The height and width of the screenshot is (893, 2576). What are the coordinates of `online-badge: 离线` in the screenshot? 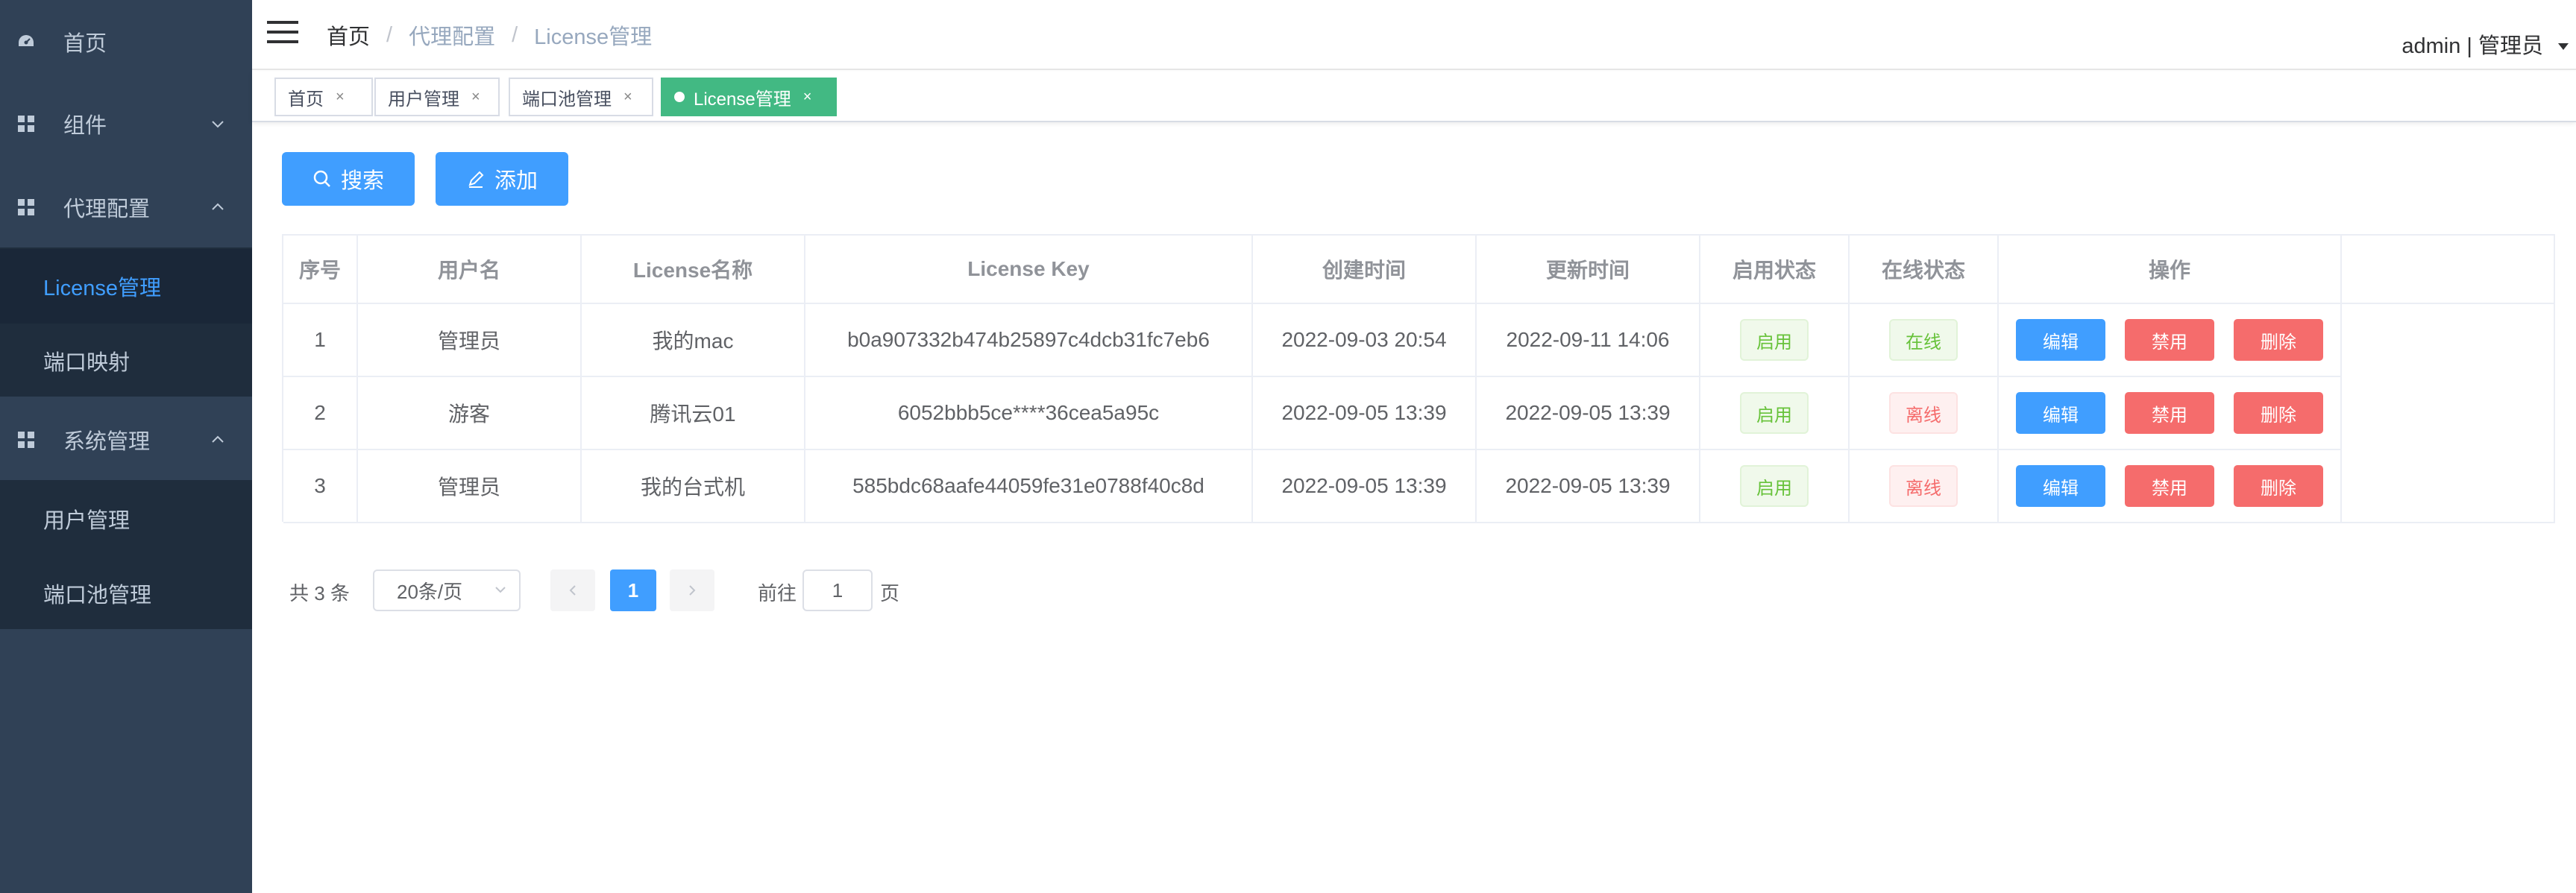 It's located at (1924, 413).